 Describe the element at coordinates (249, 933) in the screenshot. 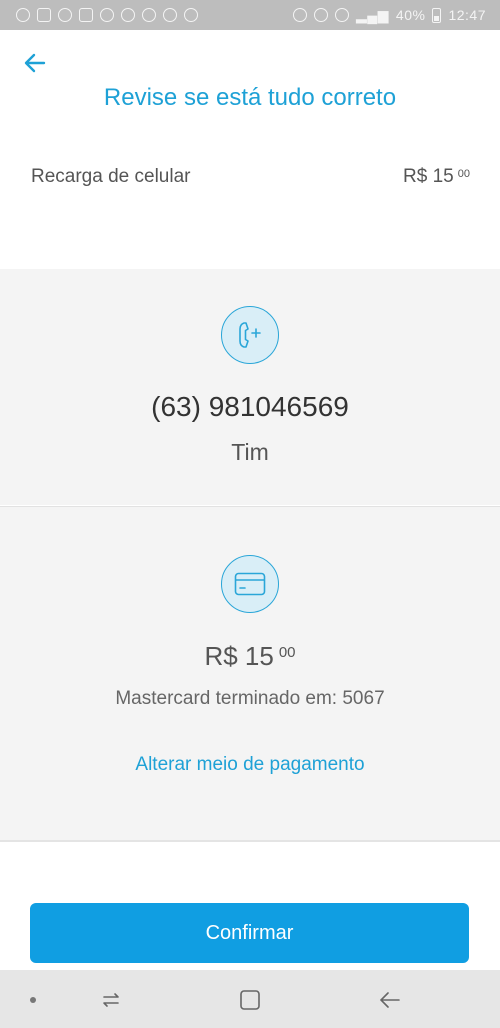

I see `confirm-button: Confirmar` at that location.